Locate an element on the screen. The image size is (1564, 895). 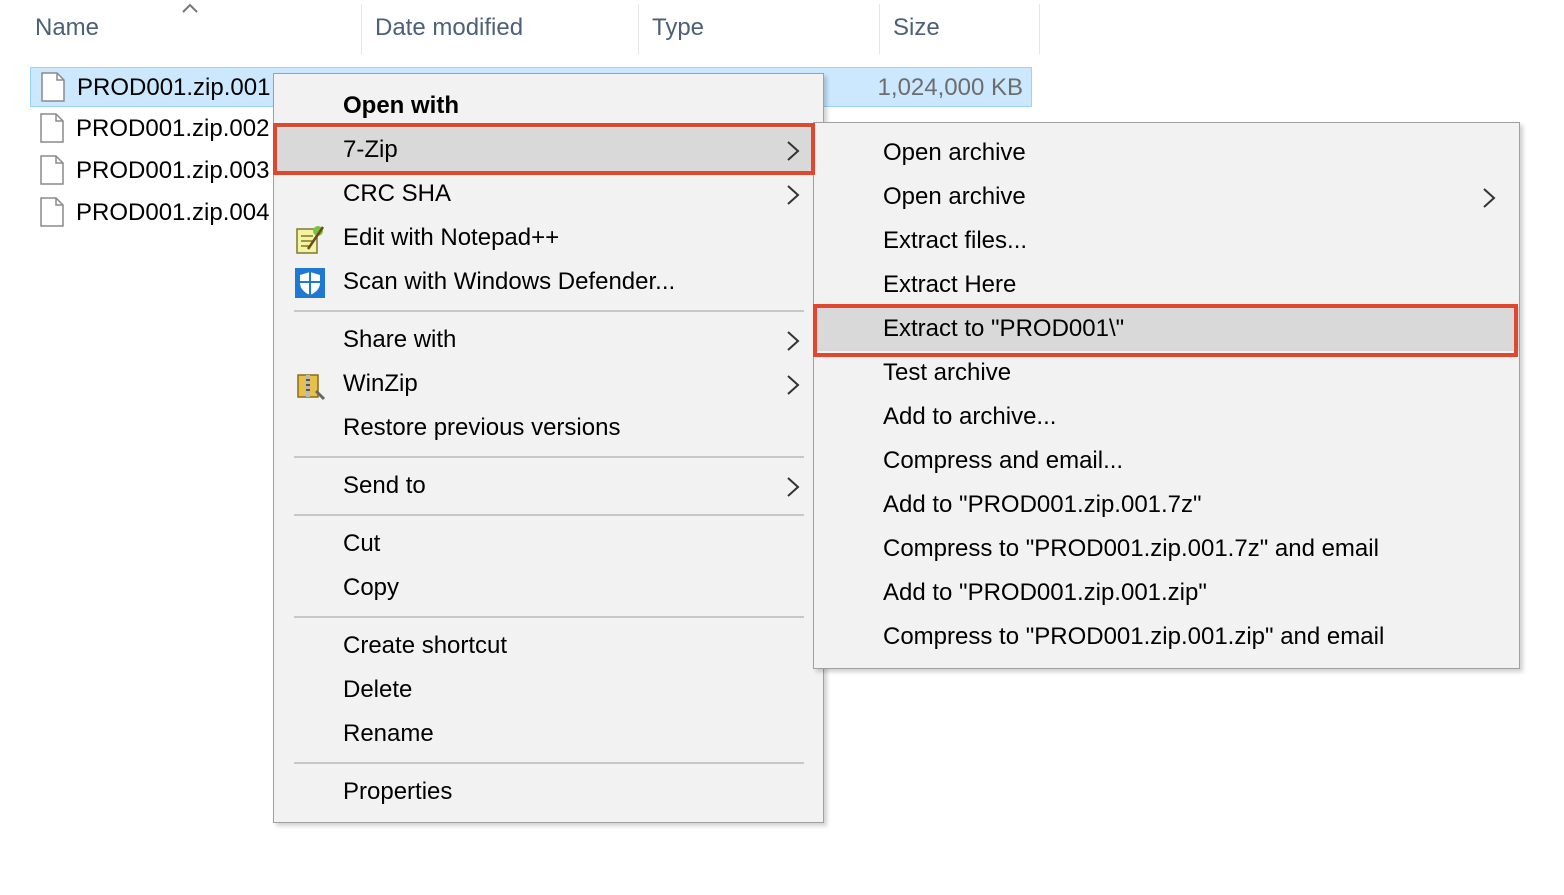
menu-item-winzip: WinZip is located at coordinates (548, 384).